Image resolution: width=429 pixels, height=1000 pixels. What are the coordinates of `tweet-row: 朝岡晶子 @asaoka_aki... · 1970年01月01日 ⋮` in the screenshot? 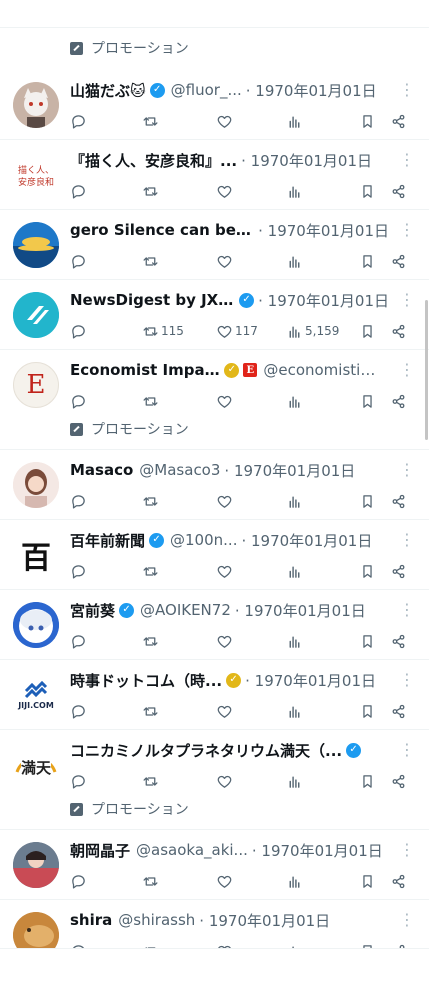 It's located at (214, 865).